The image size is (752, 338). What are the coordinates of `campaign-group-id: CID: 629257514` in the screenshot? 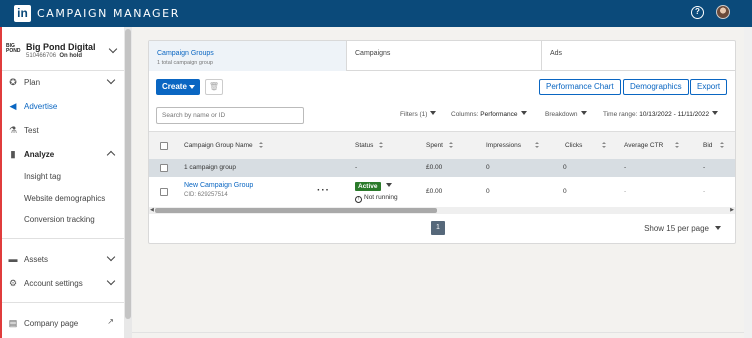 It's located at (206, 195).